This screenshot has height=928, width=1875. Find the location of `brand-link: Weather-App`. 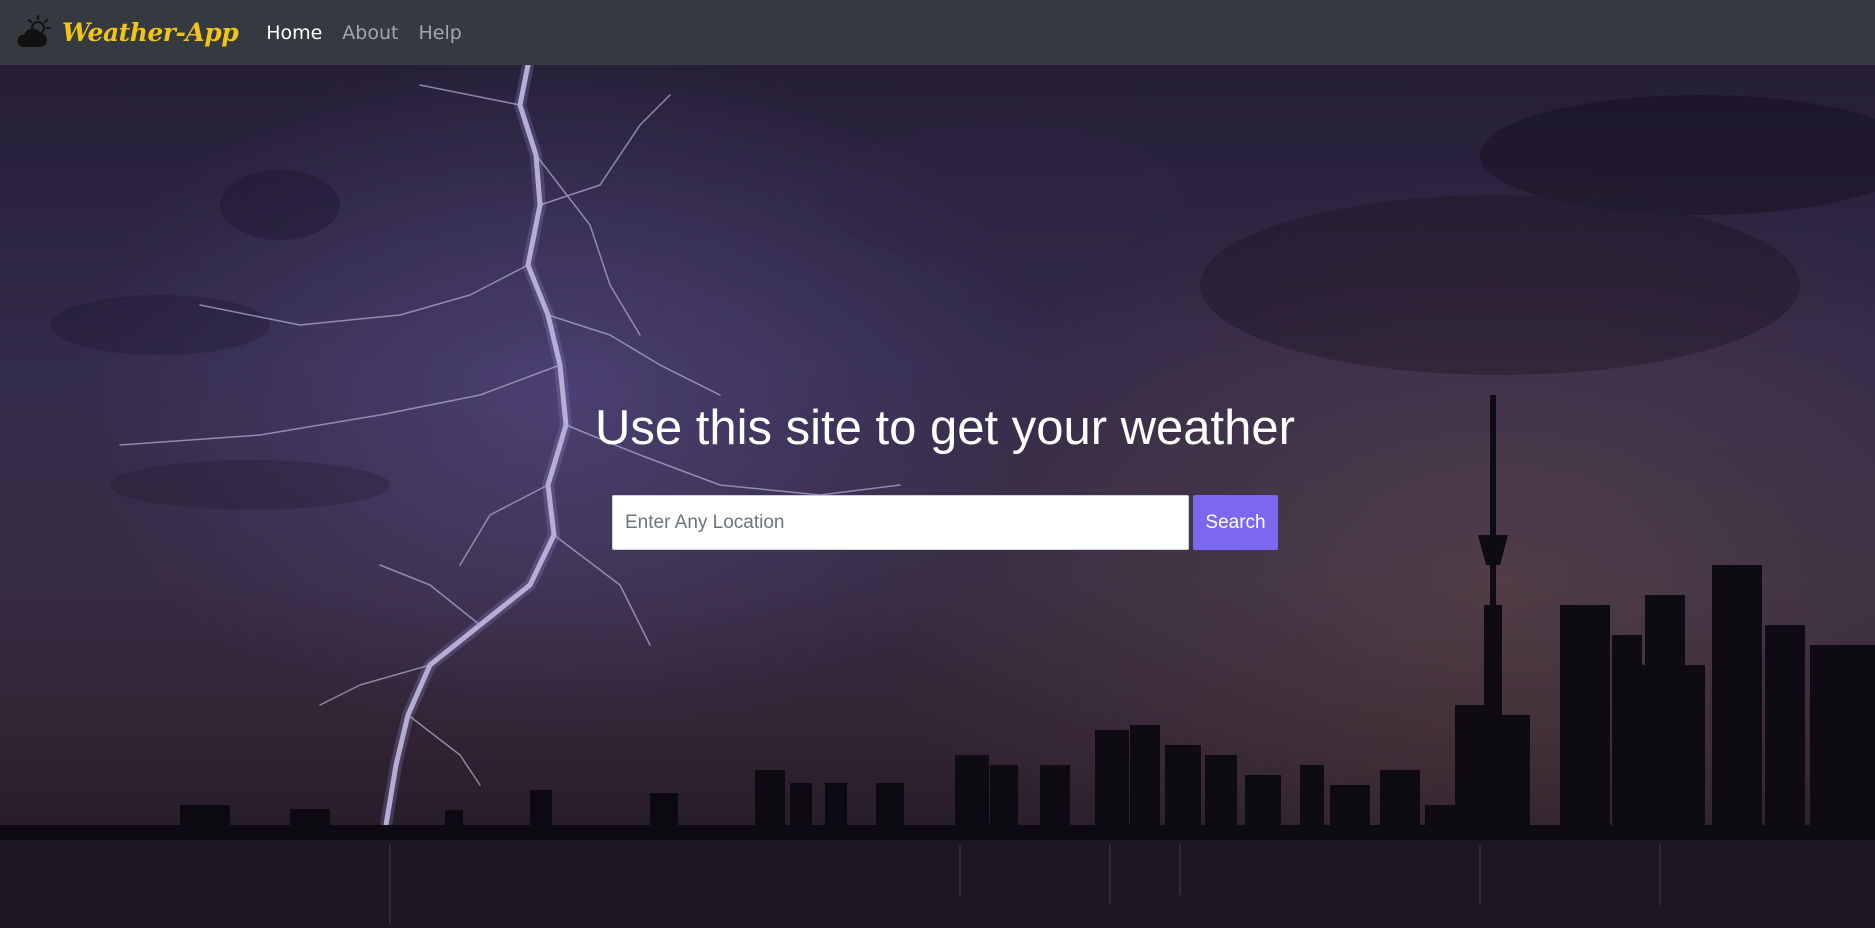

brand-link: Weather-App is located at coordinates (126, 33).